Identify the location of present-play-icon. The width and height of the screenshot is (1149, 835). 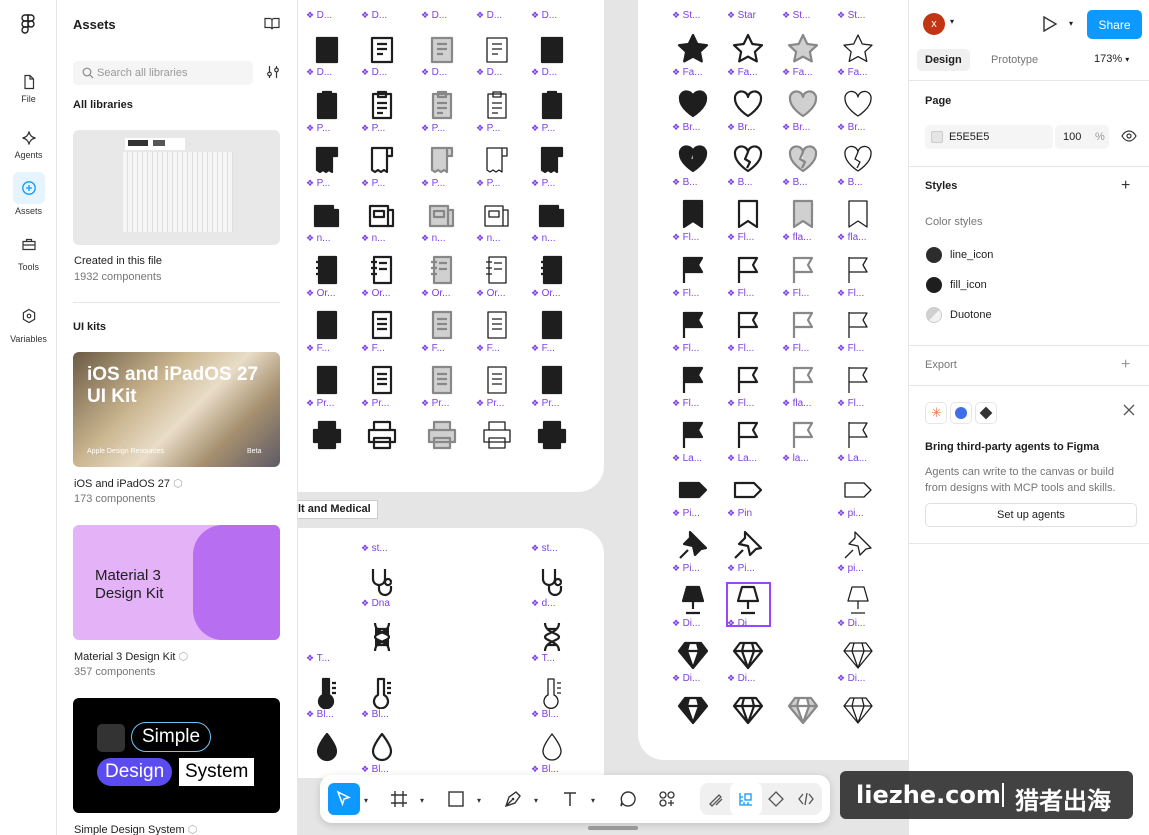
(1050, 24).